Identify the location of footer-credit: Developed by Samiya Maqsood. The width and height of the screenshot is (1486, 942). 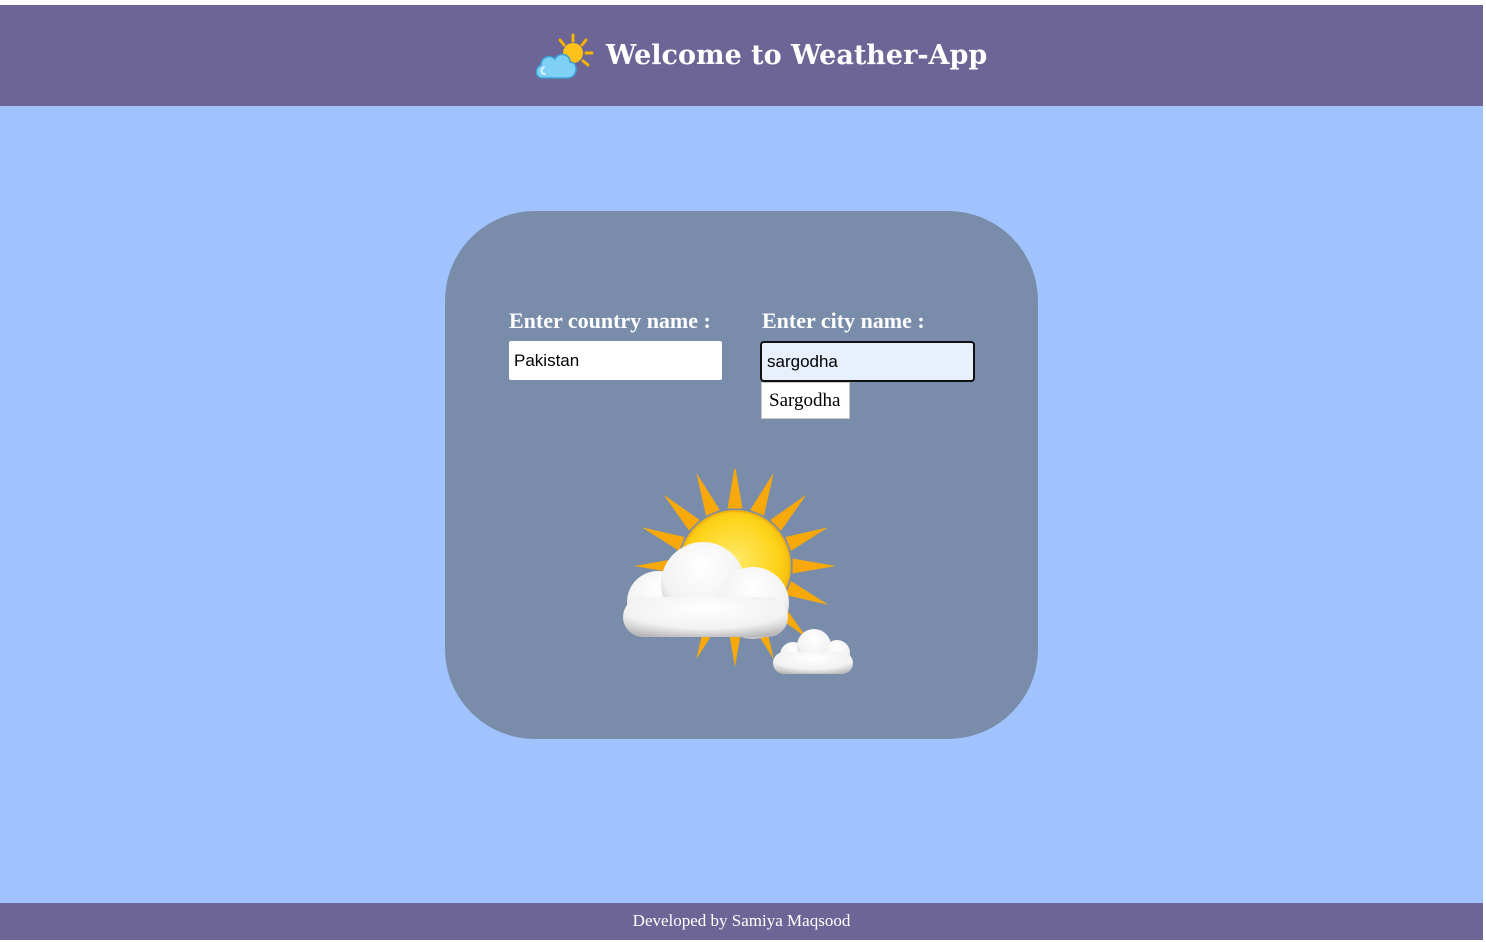
(741, 920).